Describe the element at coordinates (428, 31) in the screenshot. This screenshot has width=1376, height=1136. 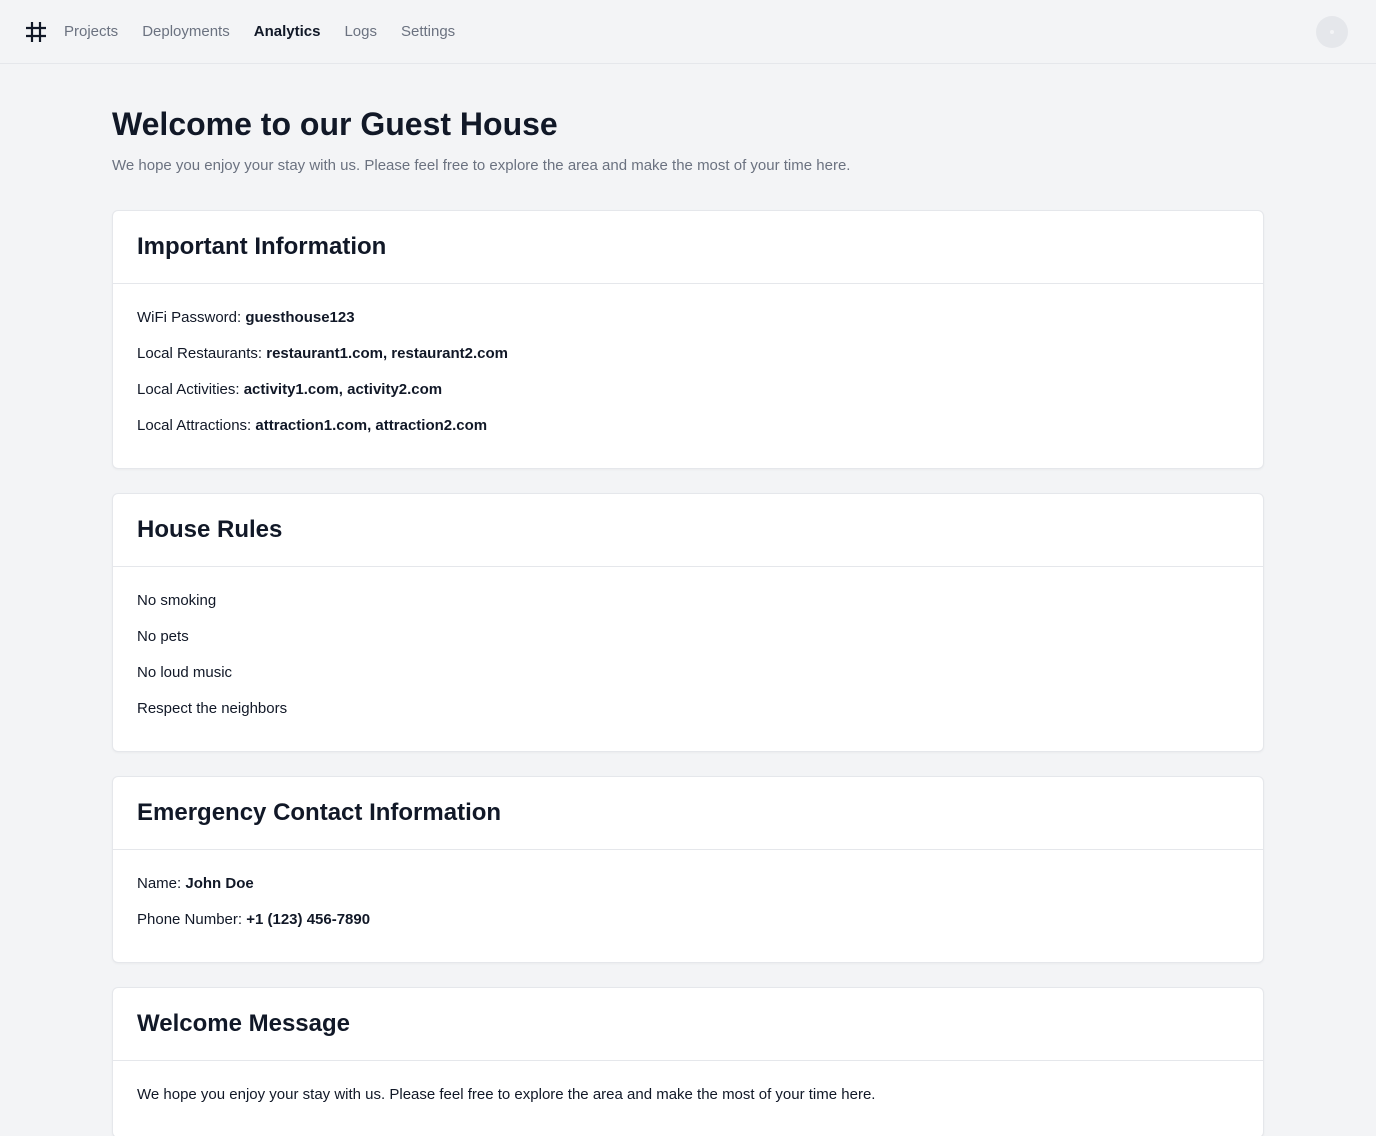
I see `nav-settings: Settings` at that location.